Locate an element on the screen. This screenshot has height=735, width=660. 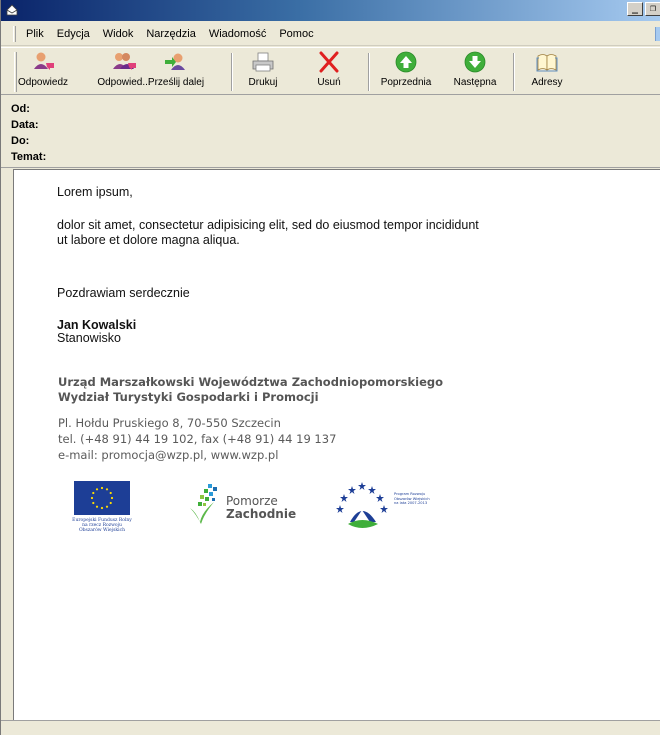
menu-edit: Edycja is located at coordinates (73, 34).